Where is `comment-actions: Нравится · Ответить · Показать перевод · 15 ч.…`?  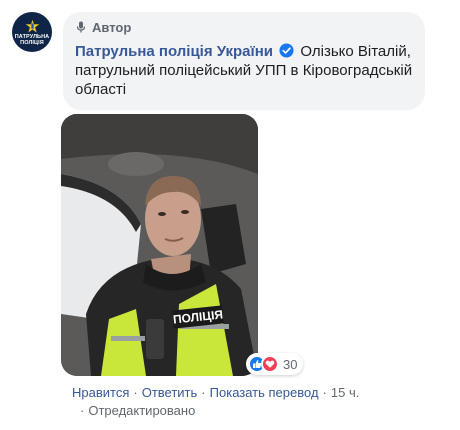
comment-actions: Нравится · Ответить · Показать перевод · 15 ч.… is located at coordinates (257, 402).